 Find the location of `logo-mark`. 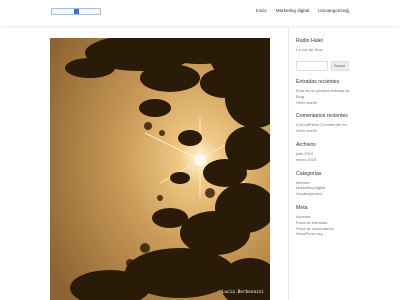

logo-mark is located at coordinates (76, 11).